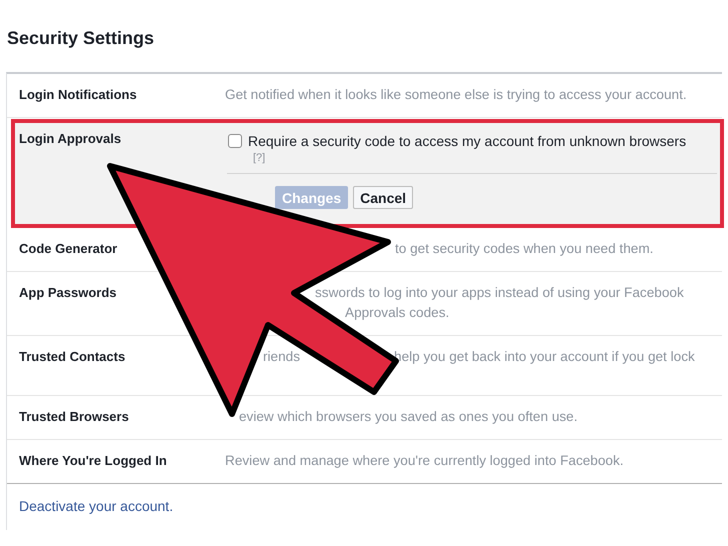 This screenshot has width=728, height=546. What do you see at coordinates (68, 248) in the screenshot?
I see `setting-label: Code Generator` at bounding box center [68, 248].